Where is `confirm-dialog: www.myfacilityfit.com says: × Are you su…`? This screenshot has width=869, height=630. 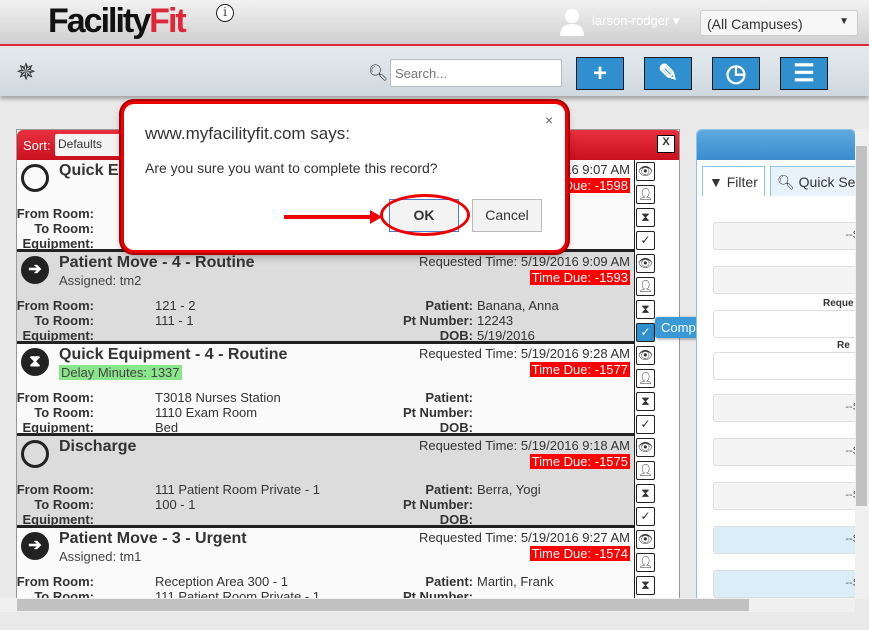 confirm-dialog: www.myfacilityfit.com says: × Are you su… is located at coordinates (344, 177).